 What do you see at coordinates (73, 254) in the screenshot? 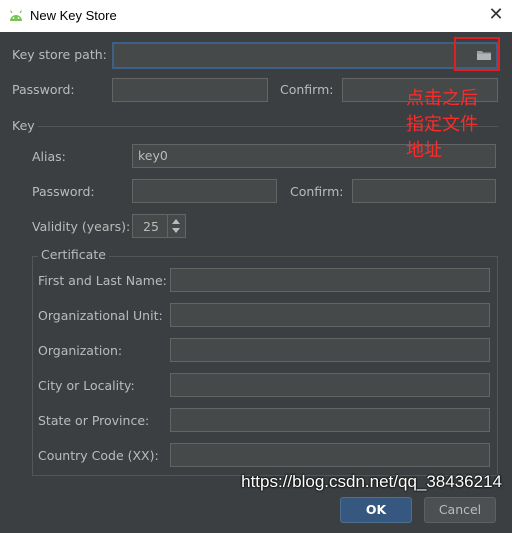
I see `certificate-group-label: Certificate` at bounding box center [73, 254].